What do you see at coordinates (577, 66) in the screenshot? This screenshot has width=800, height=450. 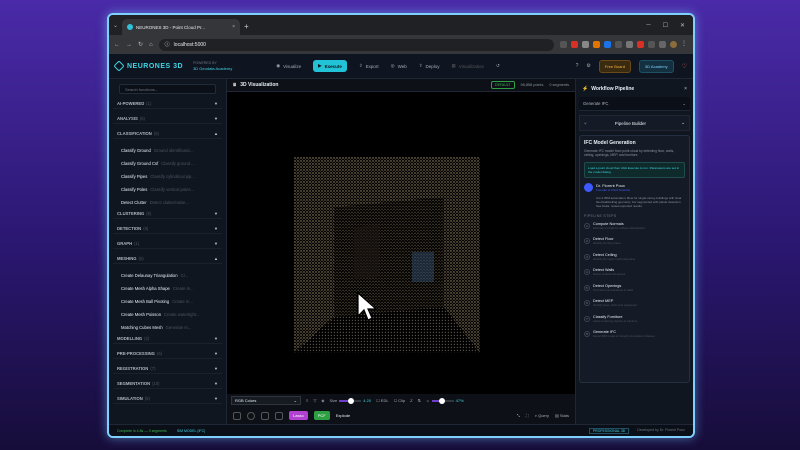 I see `help-icon: ?` at bounding box center [577, 66].